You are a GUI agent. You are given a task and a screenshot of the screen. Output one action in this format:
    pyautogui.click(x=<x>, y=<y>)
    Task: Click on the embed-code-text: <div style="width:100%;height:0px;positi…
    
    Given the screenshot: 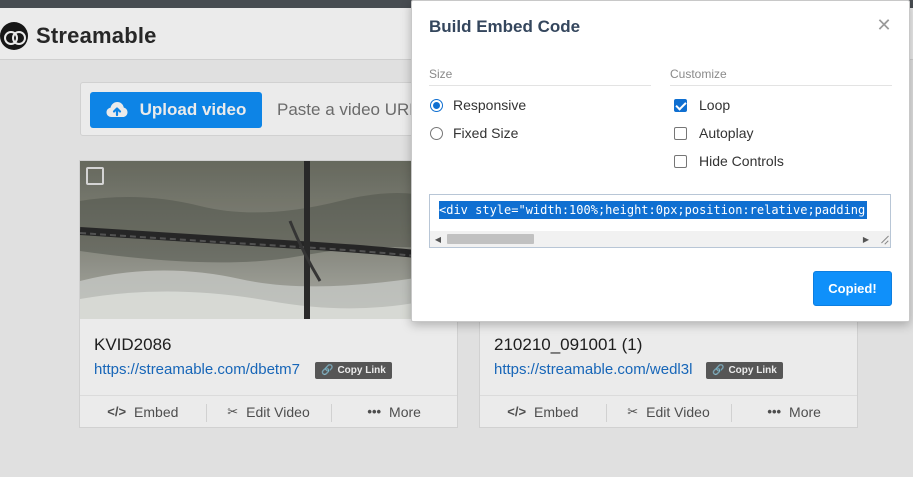 What is the action you would take?
    pyautogui.click(x=653, y=210)
    